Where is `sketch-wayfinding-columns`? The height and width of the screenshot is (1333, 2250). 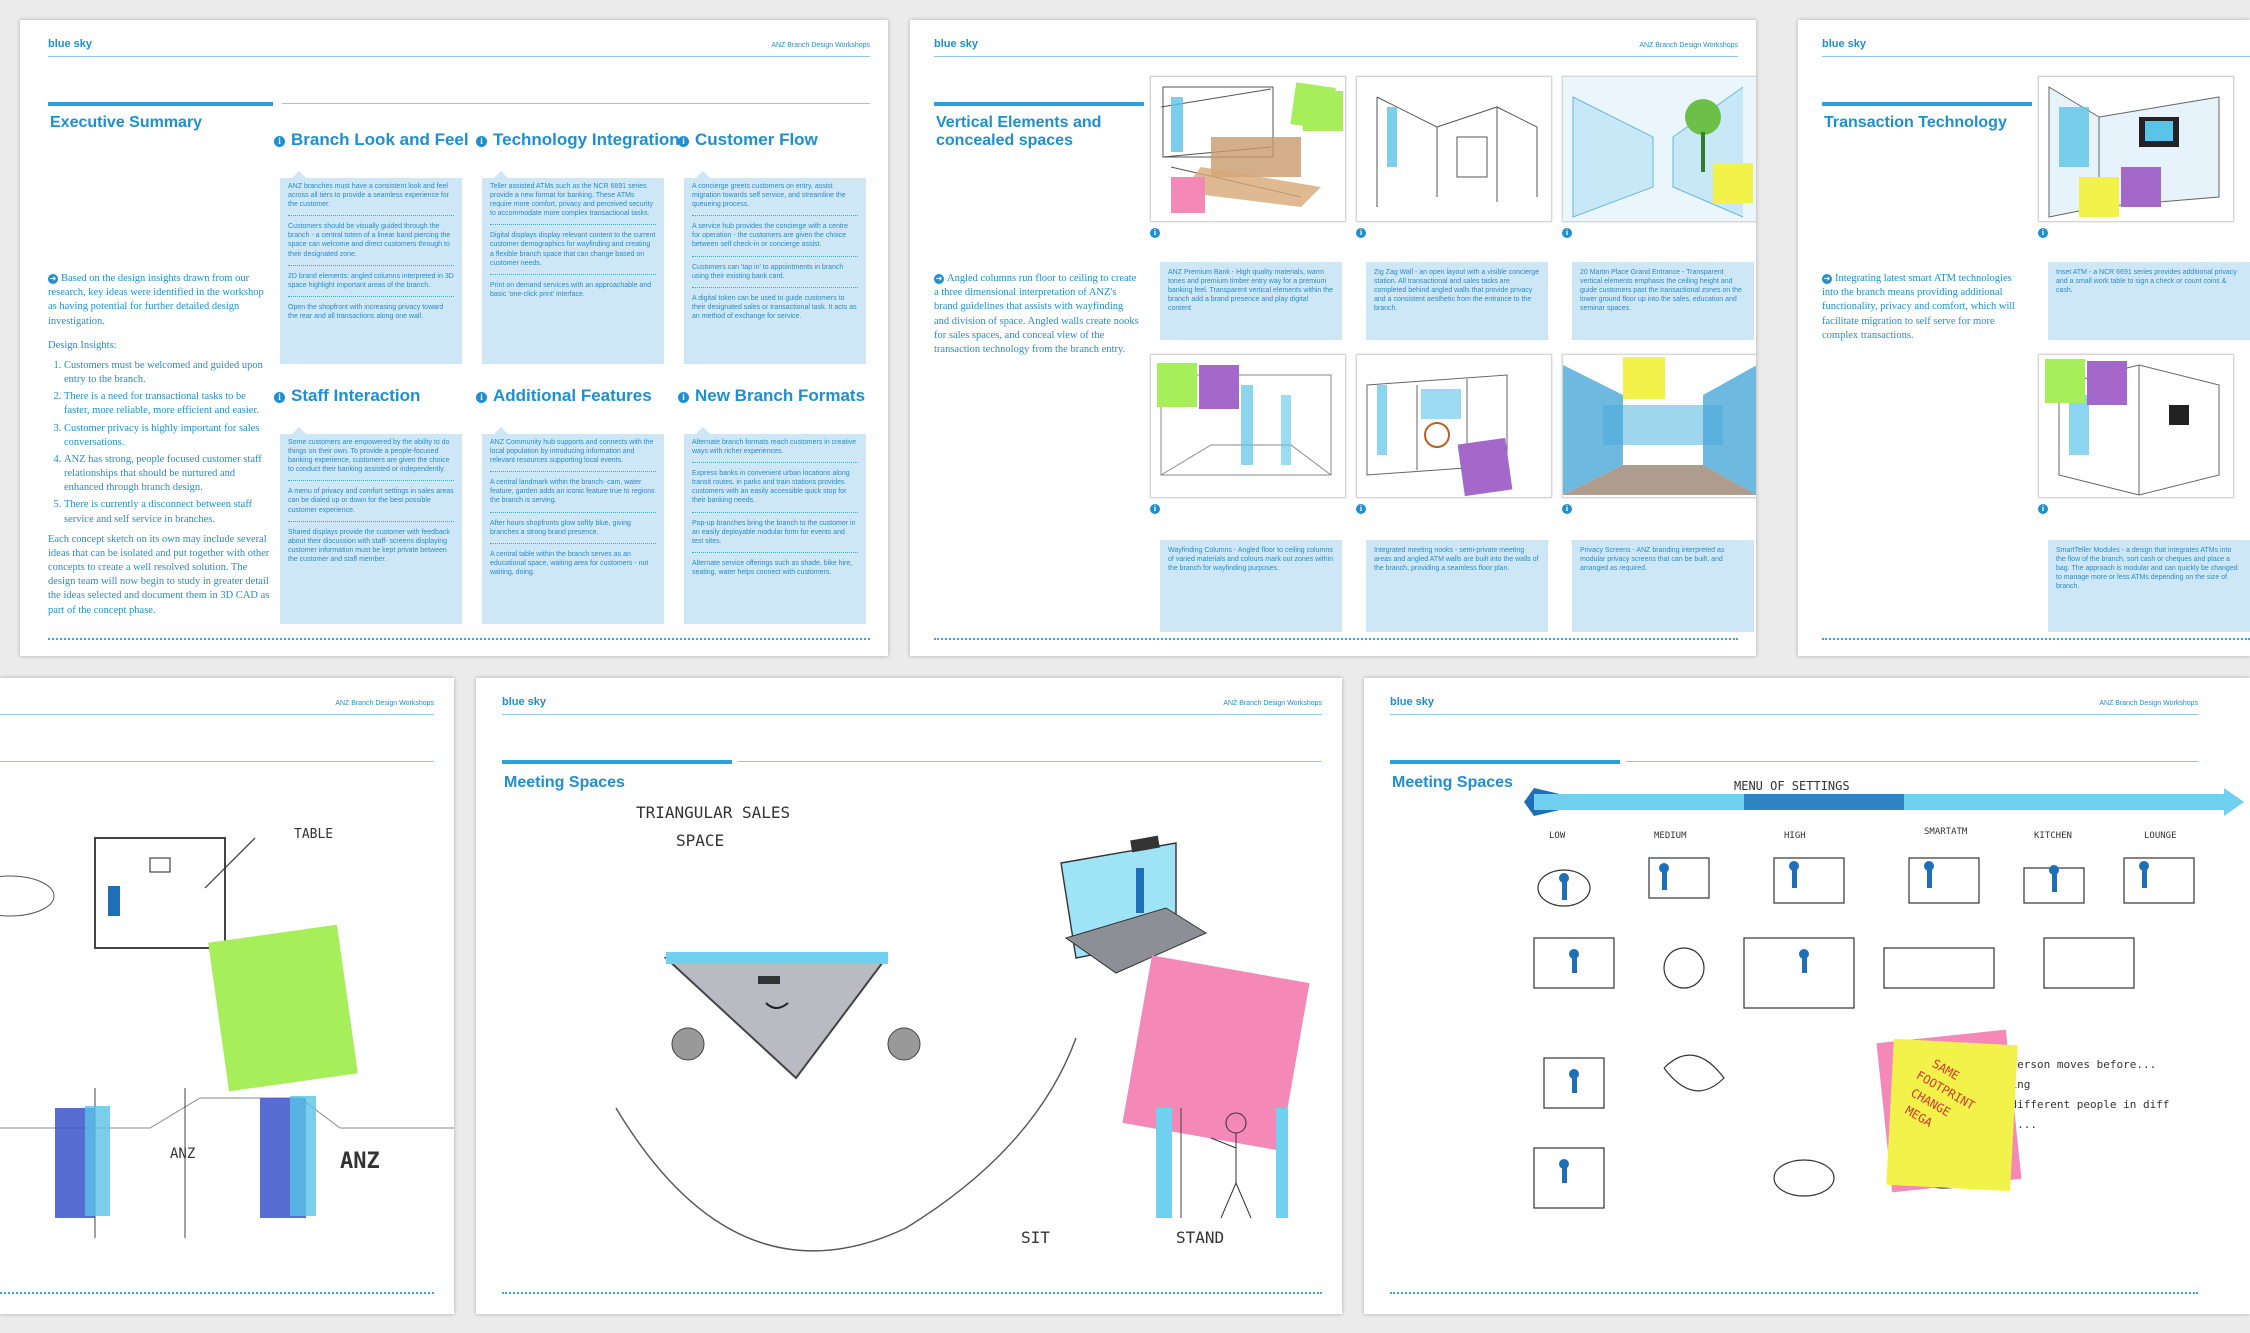 sketch-wayfinding-columns is located at coordinates (1248, 426).